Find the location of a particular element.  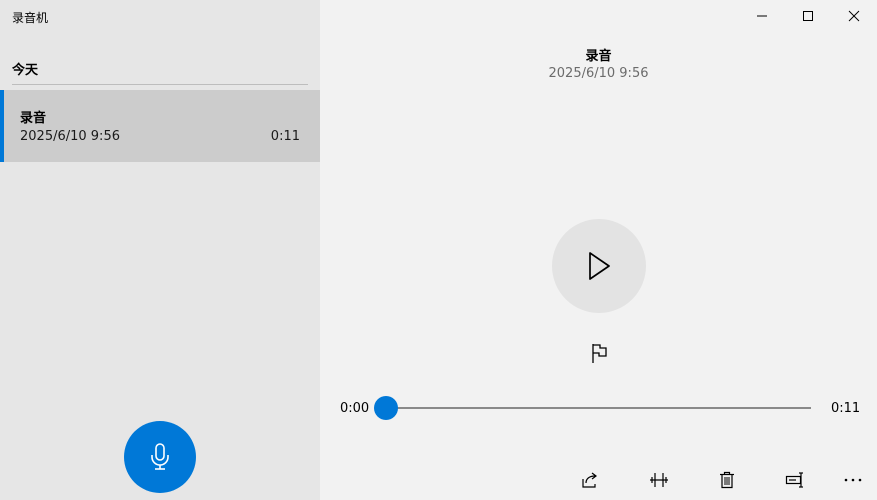

share-button is located at coordinates (590, 480).